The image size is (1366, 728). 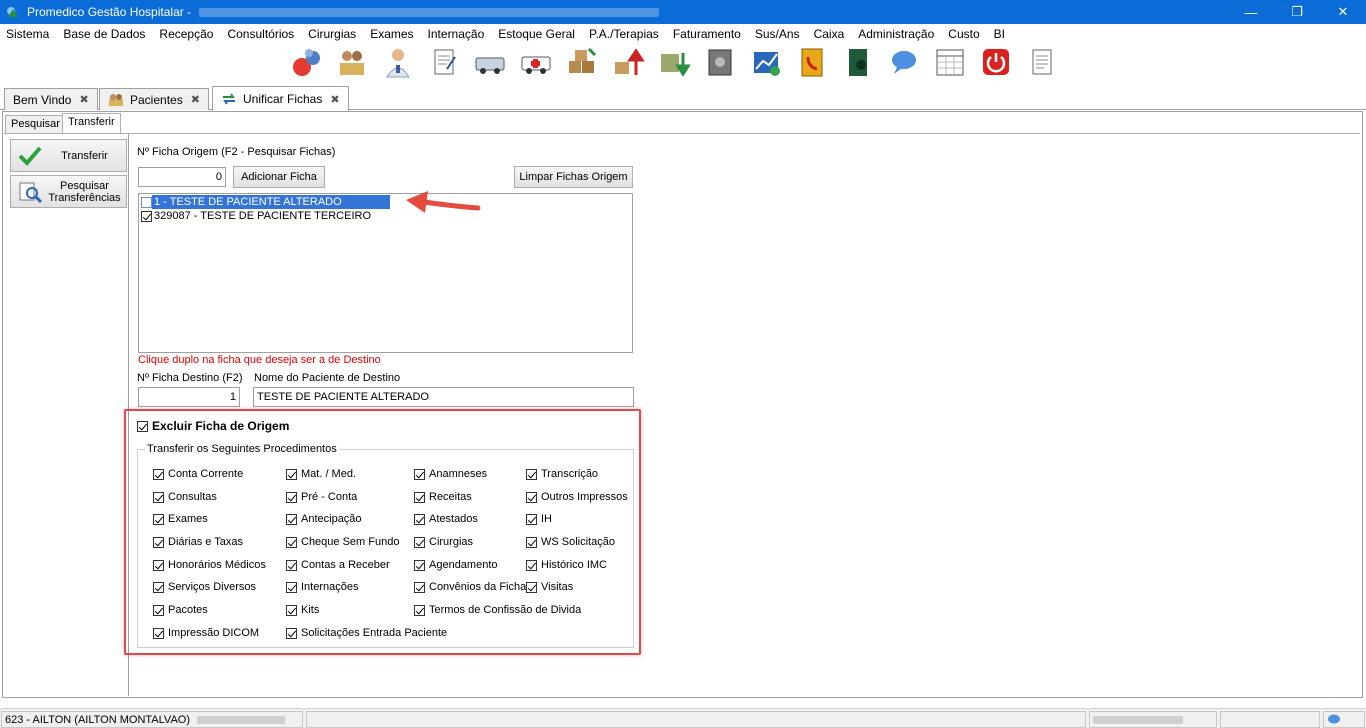 I want to click on book-icon, so click(x=858, y=62).